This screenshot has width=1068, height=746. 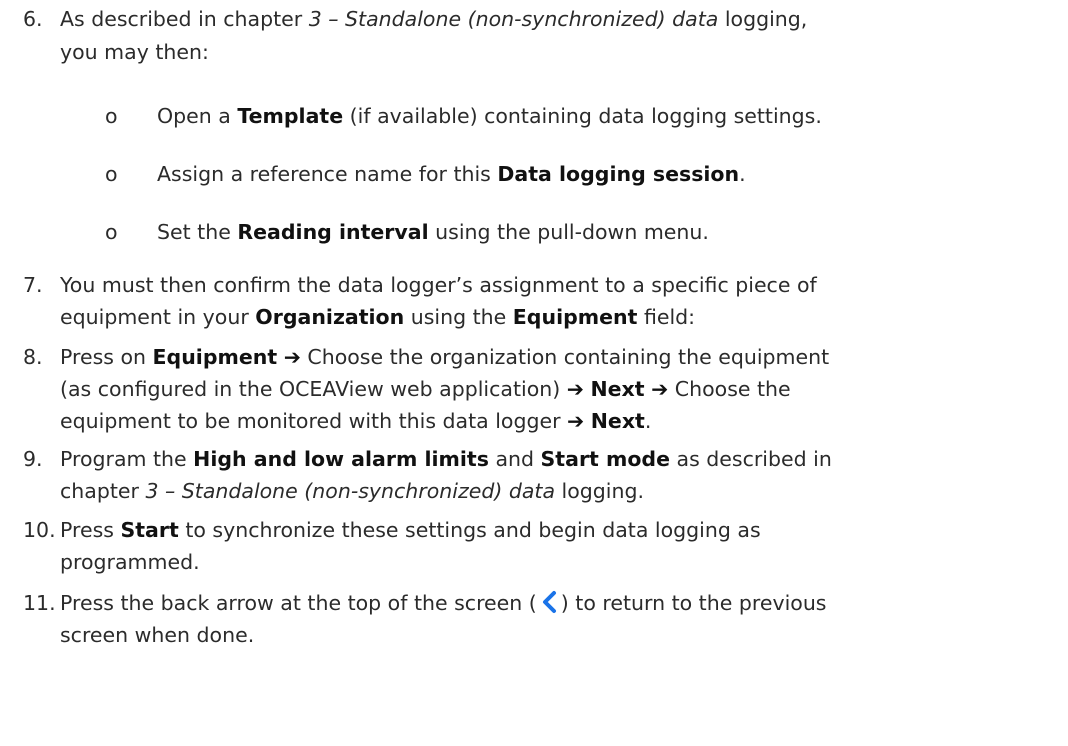 What do you see at coordinates (33, 19) in the screenshot?
I see `step-number: 6.` at bounding box center [33, 19].